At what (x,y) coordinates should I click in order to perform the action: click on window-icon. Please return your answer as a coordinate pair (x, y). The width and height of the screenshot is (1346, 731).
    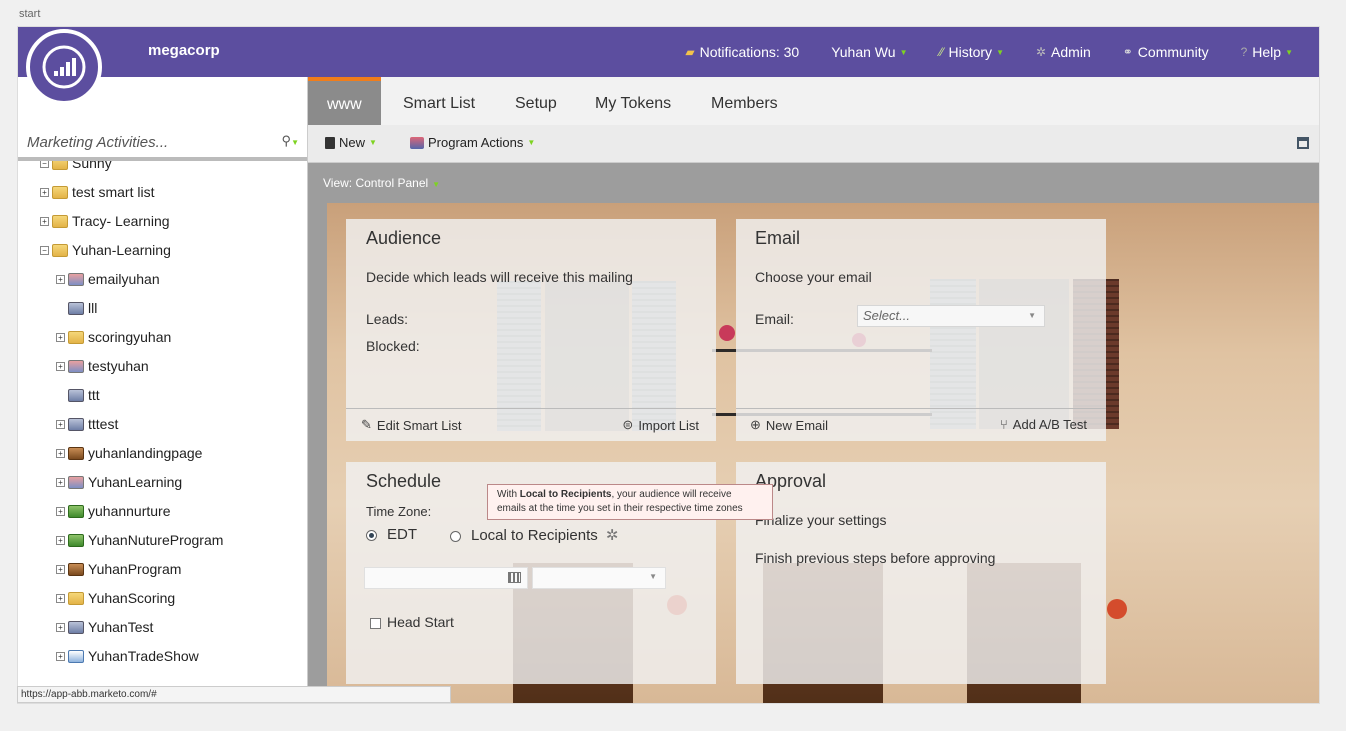
    Looking at the image, I should click on (1303, 143).